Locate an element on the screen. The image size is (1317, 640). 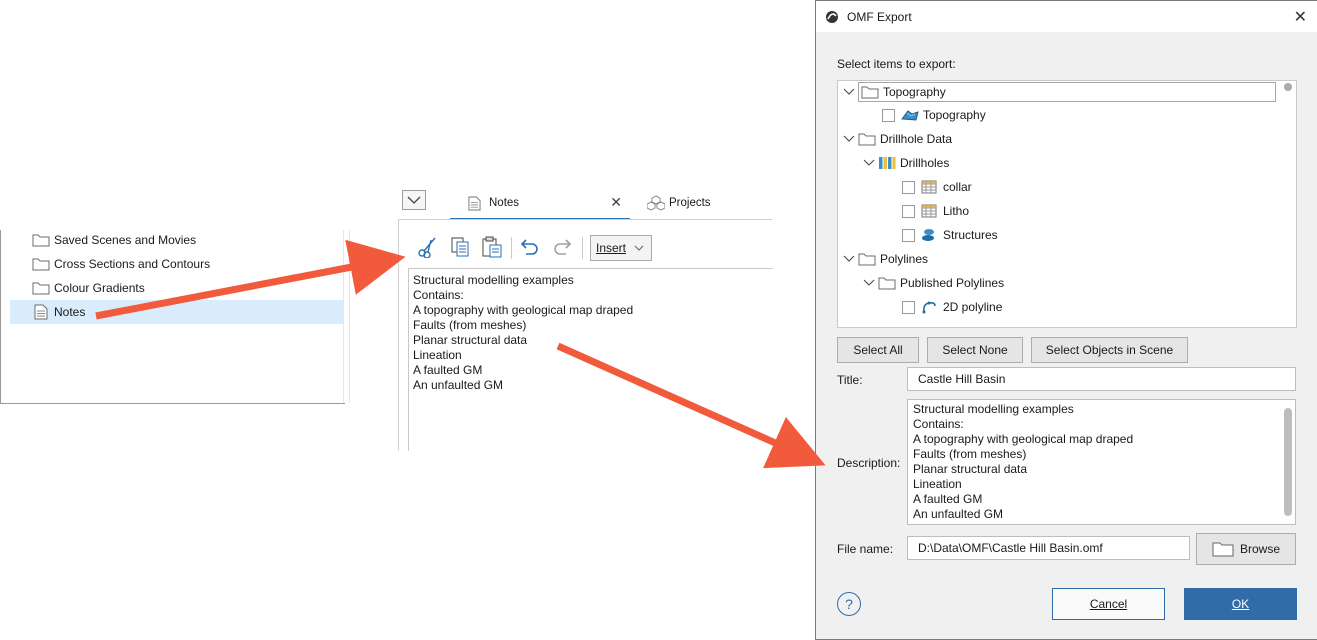
description-line: An unfaulted GM is located at coordinates (958, 514).